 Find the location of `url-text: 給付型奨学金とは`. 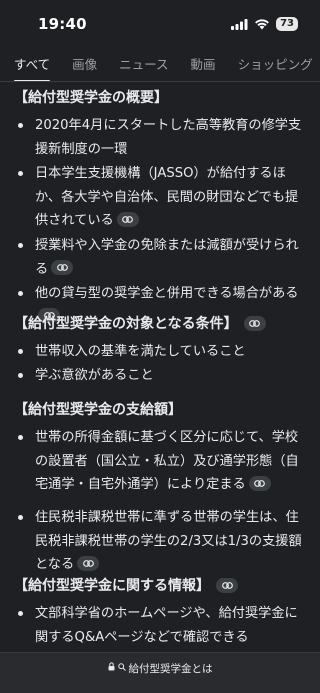

url-text: 給付型奨学金とは is located at coordinates (170, 668).